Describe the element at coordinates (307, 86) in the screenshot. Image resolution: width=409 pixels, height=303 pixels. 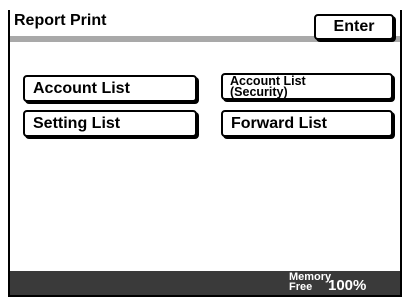
I see `account-list-security-button: Account List (Security)` at that location.